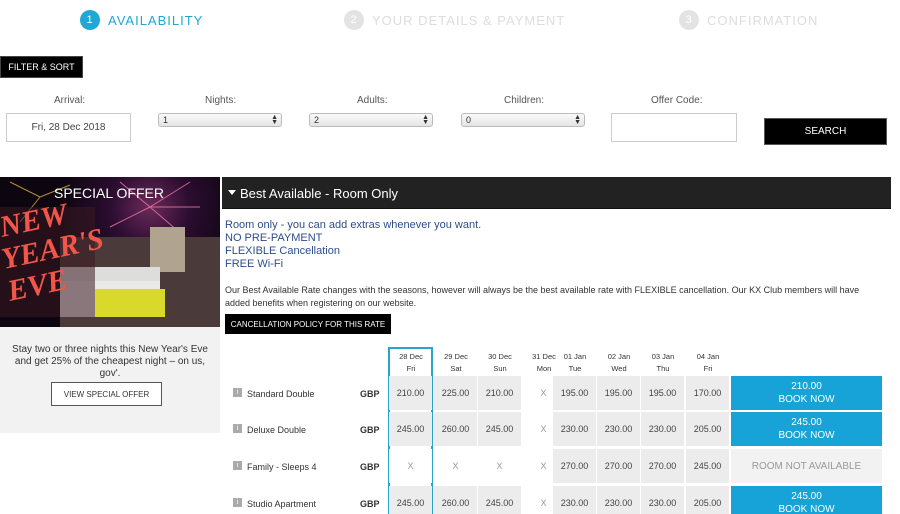 The height and width of the screenshot is (514, 900). Describe the element at coordinates (500, 368) in the screenshot. I see `day-label: Sun` at that location.